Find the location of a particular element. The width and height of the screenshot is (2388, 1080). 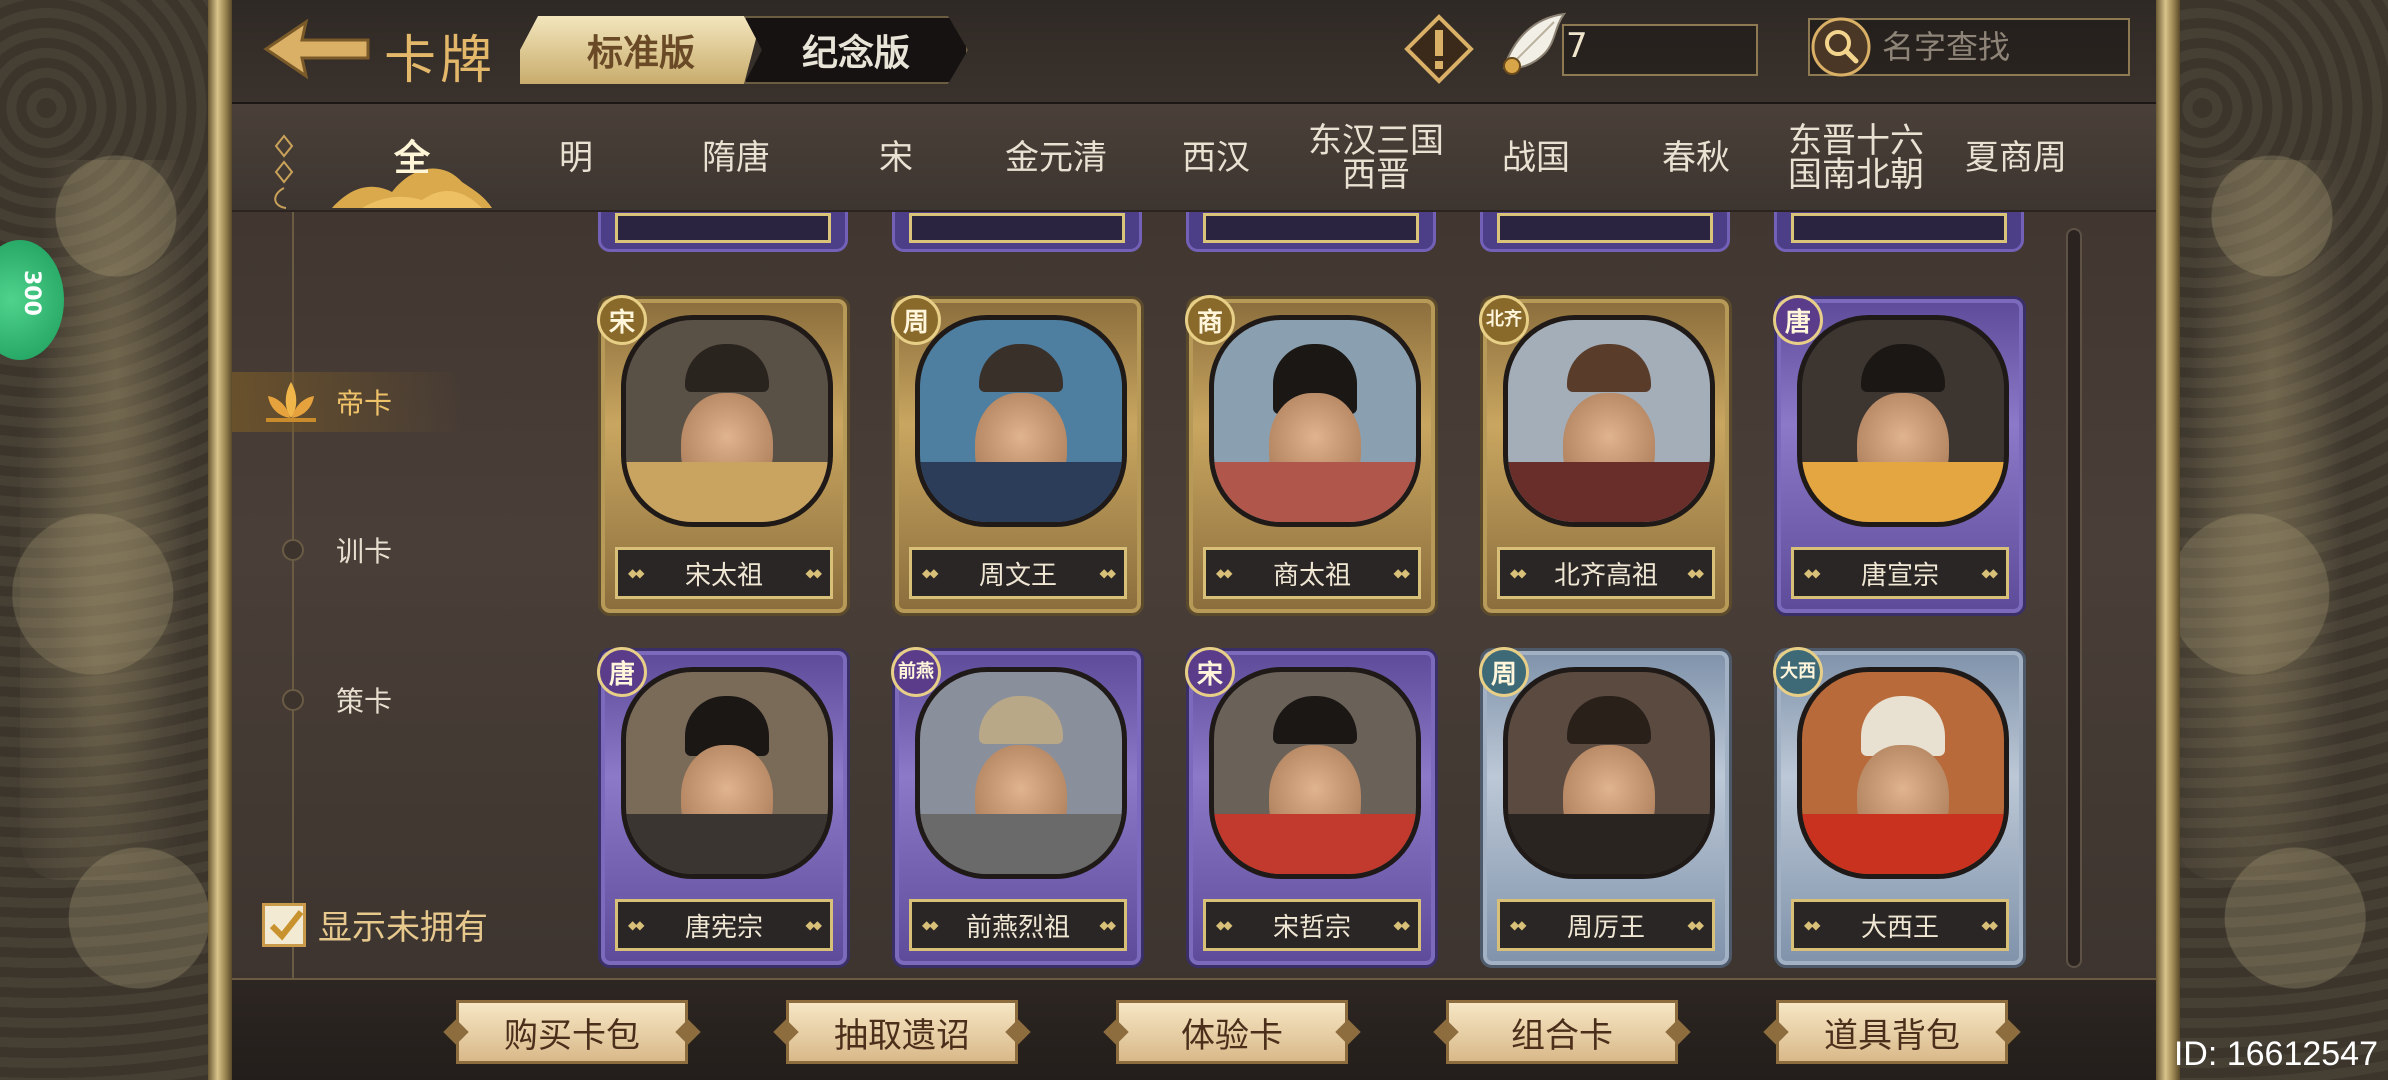

feather-crest-icon is located at coordinates (1534, 43).